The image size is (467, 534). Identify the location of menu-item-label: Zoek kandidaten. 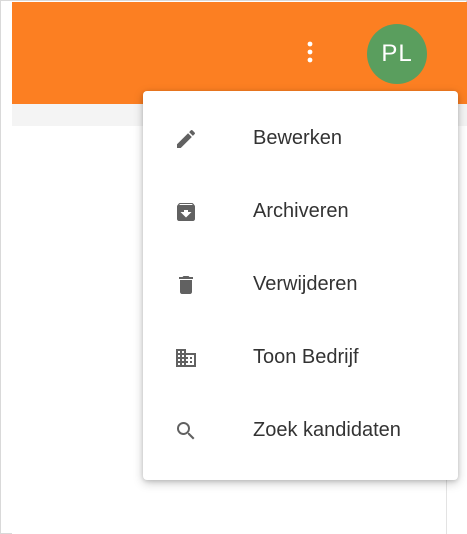
(327, 430).